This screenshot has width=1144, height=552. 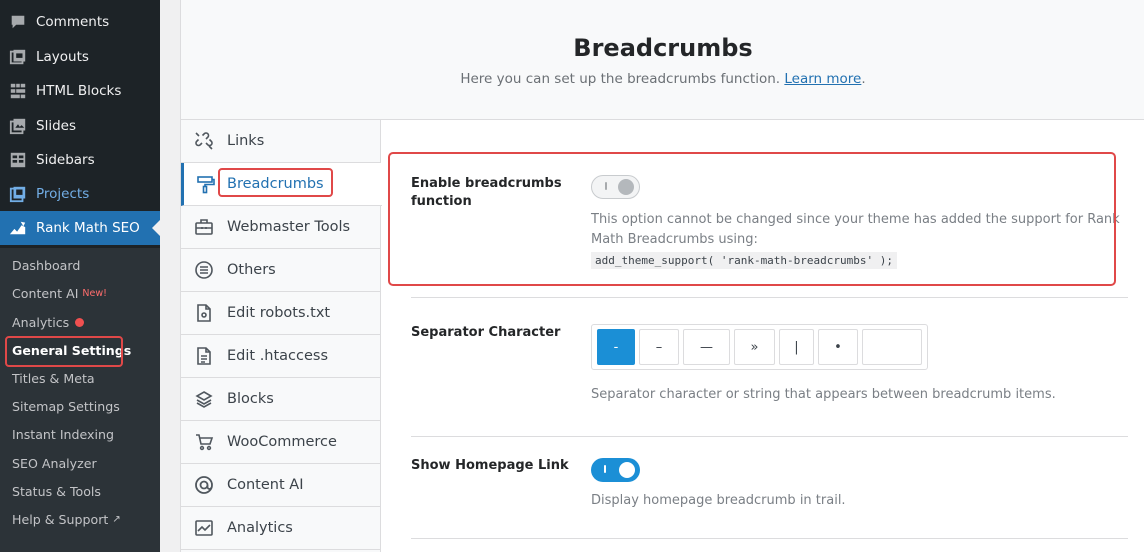 I want to click on submenu-content-ai: Content AI New!, so click(x=59, y=293).